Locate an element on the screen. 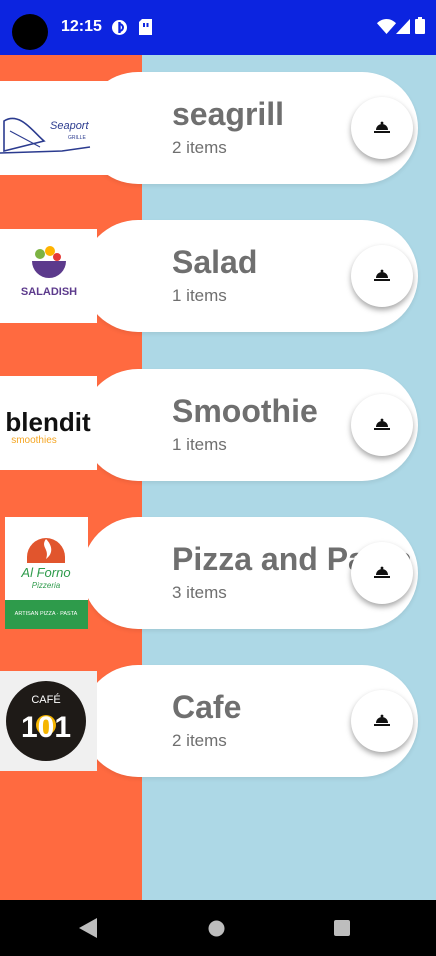 The width and height of the screenshot is (436, 956). store-name: Salad is located at coordinates (215, 262).